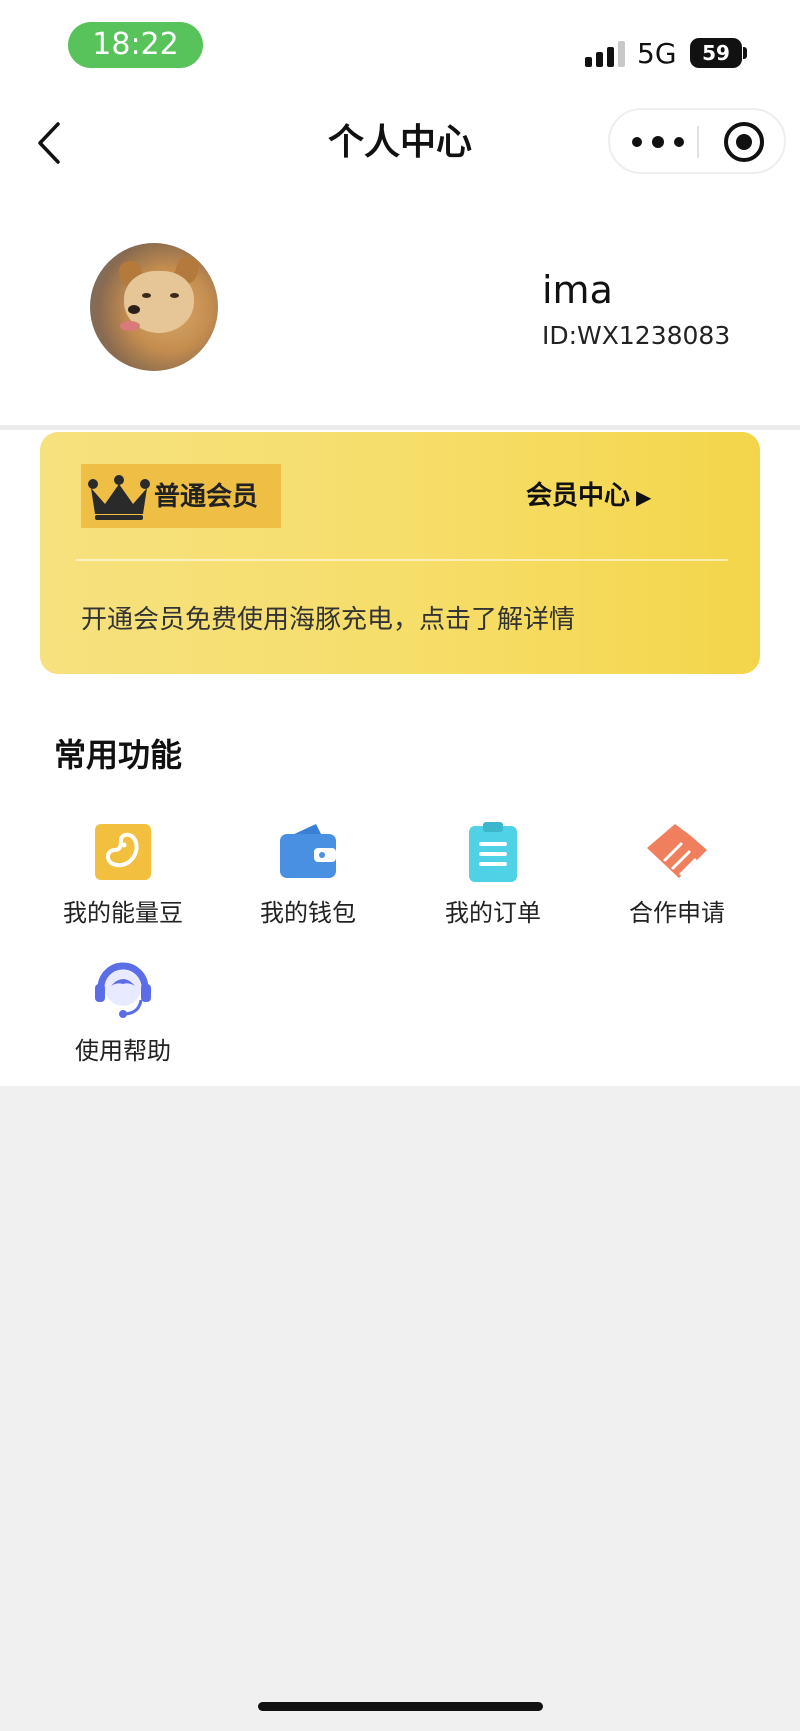  I want to click on chevron-left-icon, so click(49, 143).